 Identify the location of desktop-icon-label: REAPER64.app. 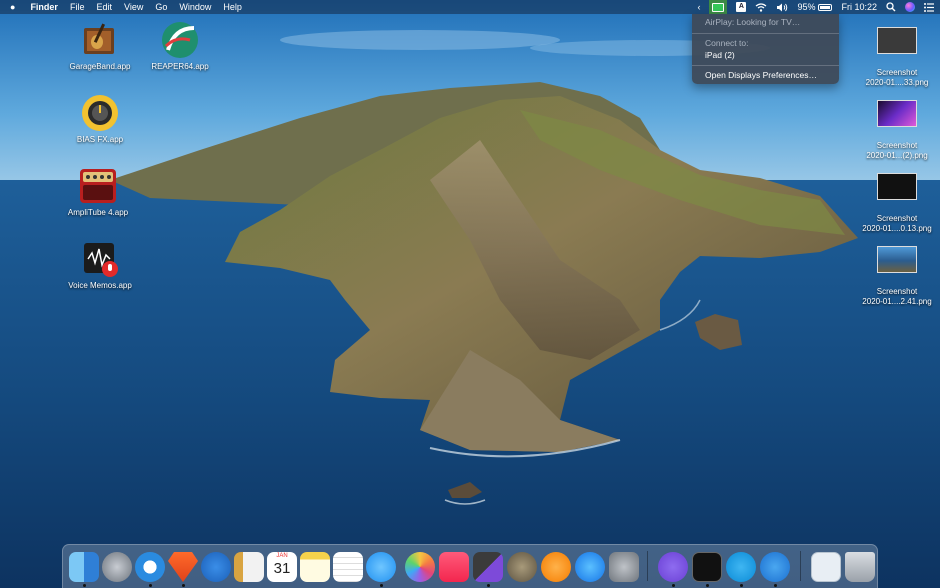
(180, 66).